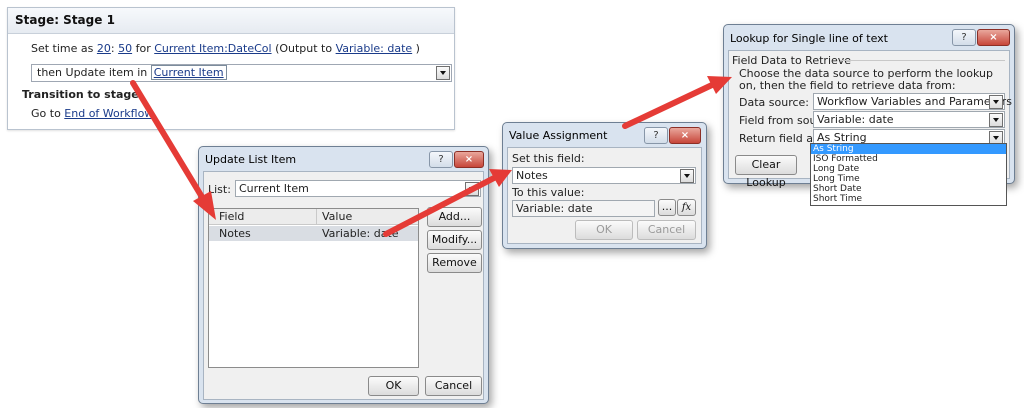  I want to click on arrow-row-to-value, so click(447, 203).